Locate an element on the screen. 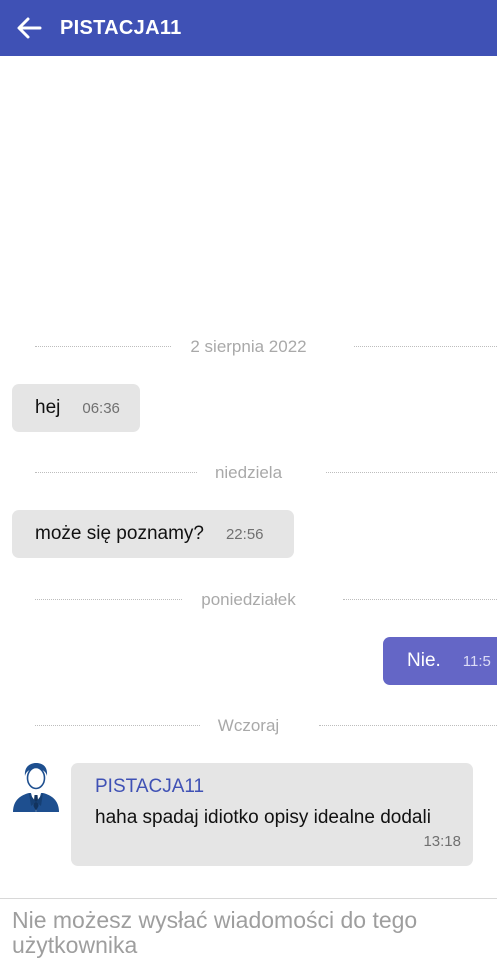 This screenshot has height=960, width=497. date-divider: niedziela is located at coordinates (248, 473).